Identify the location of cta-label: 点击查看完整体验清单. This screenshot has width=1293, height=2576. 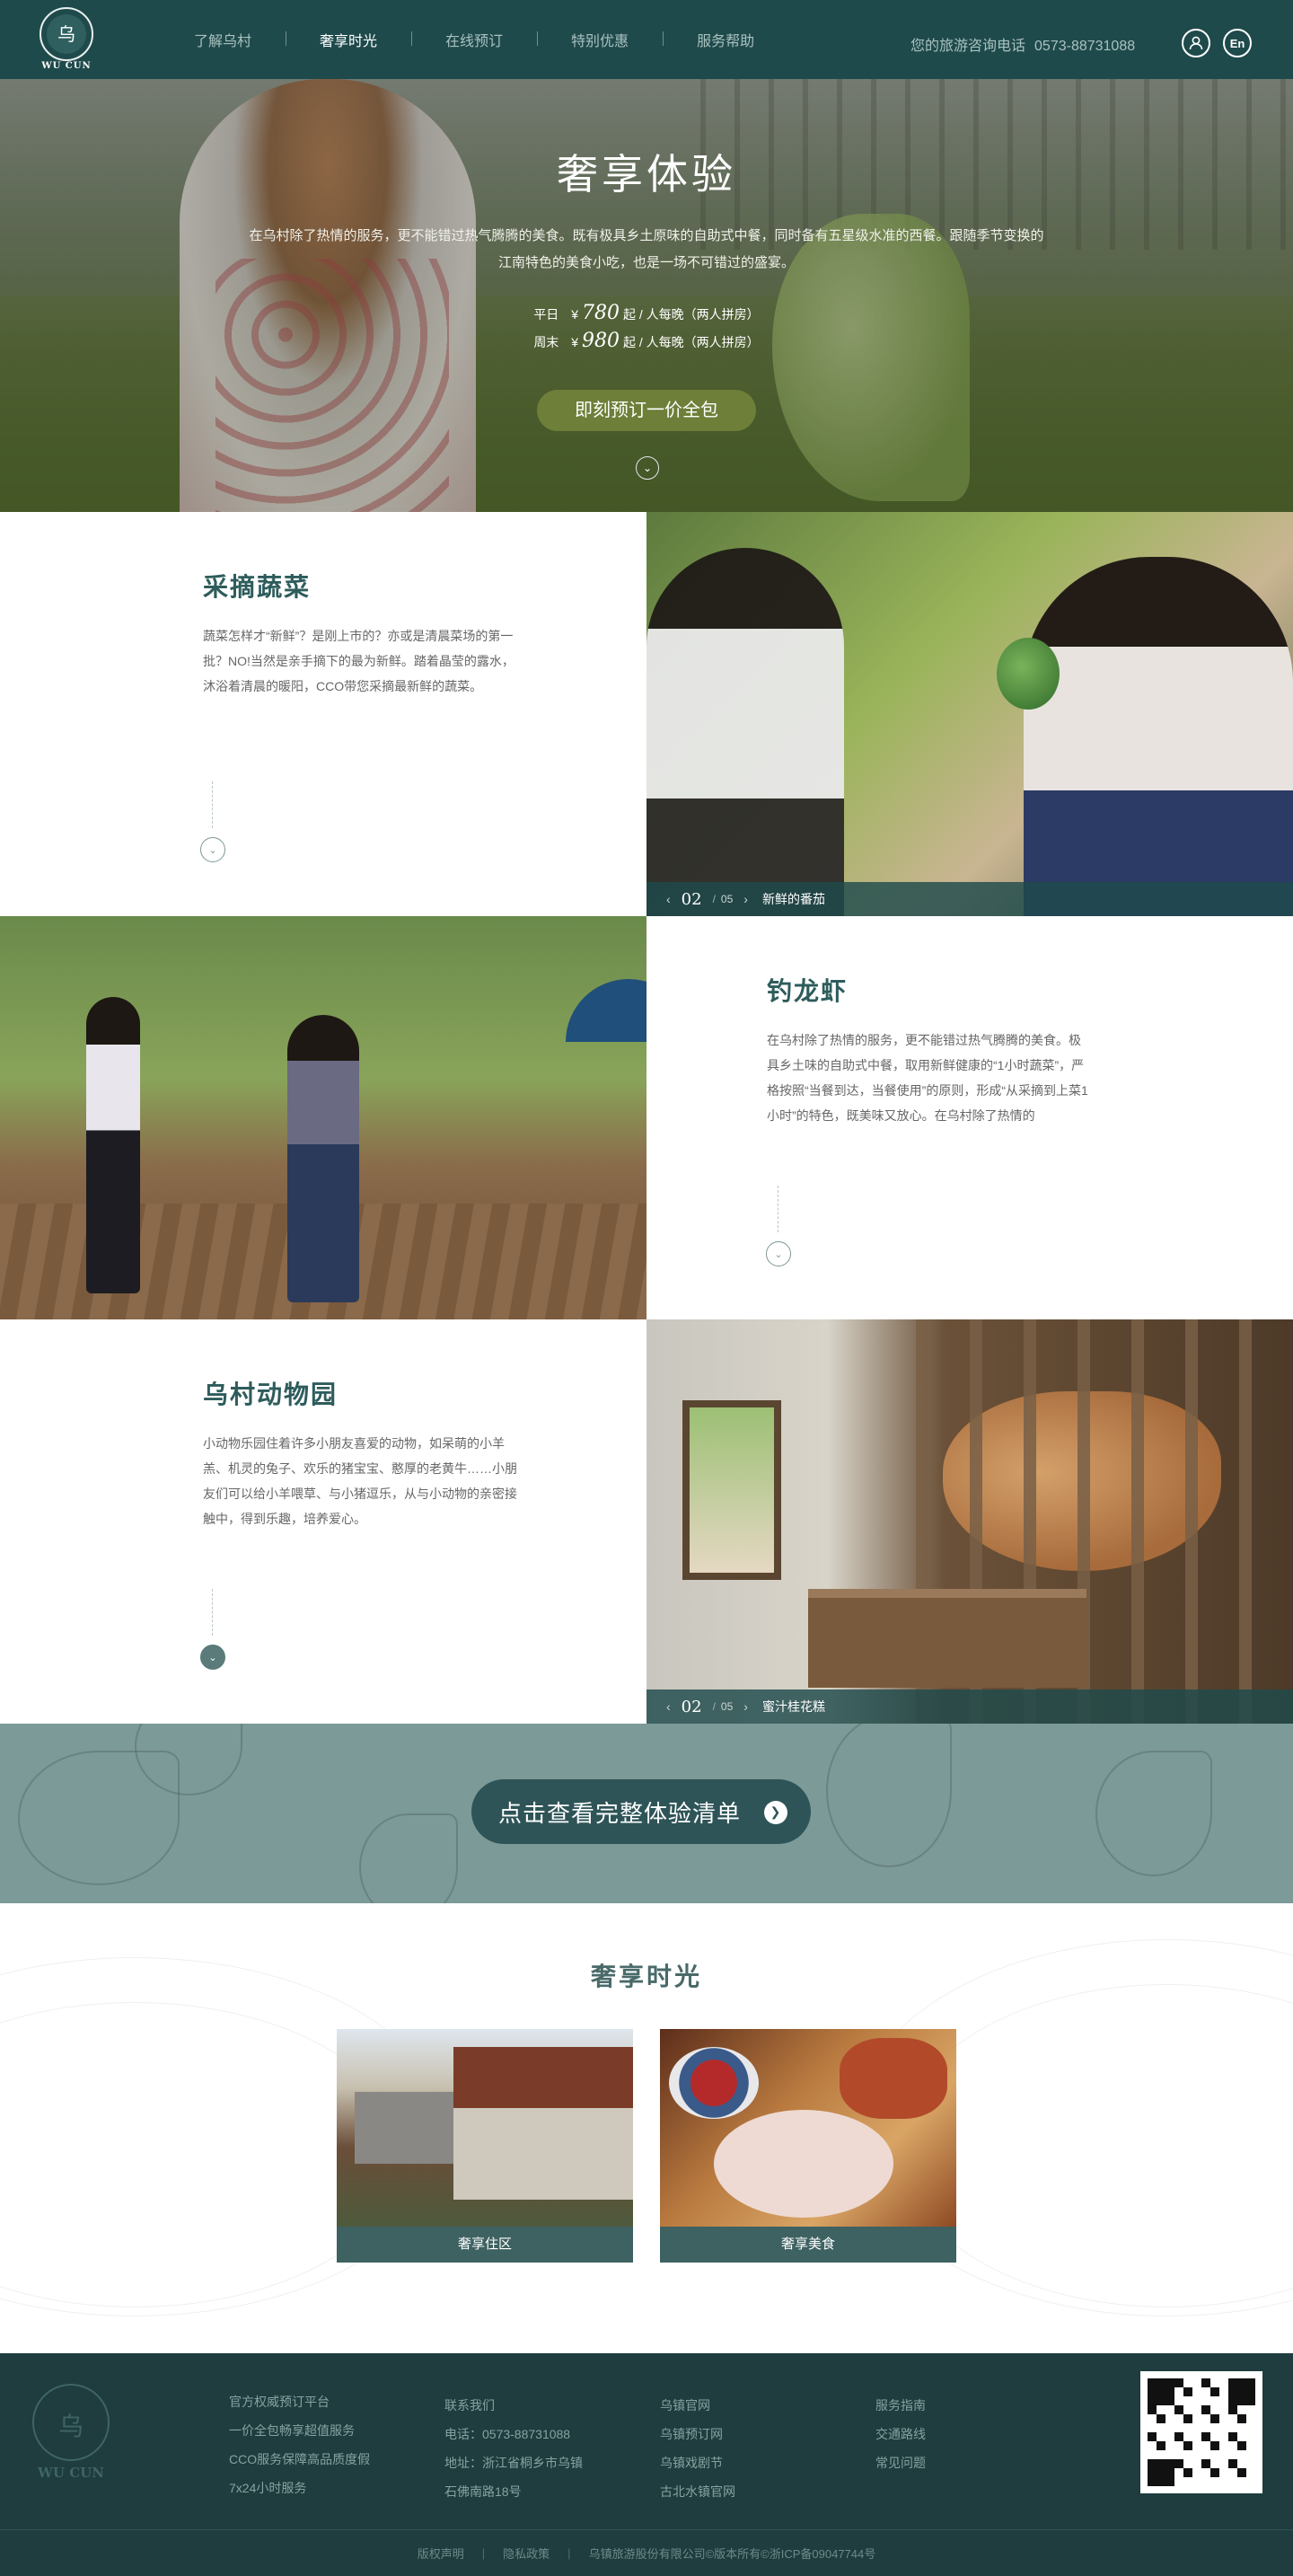
(620, 1814).